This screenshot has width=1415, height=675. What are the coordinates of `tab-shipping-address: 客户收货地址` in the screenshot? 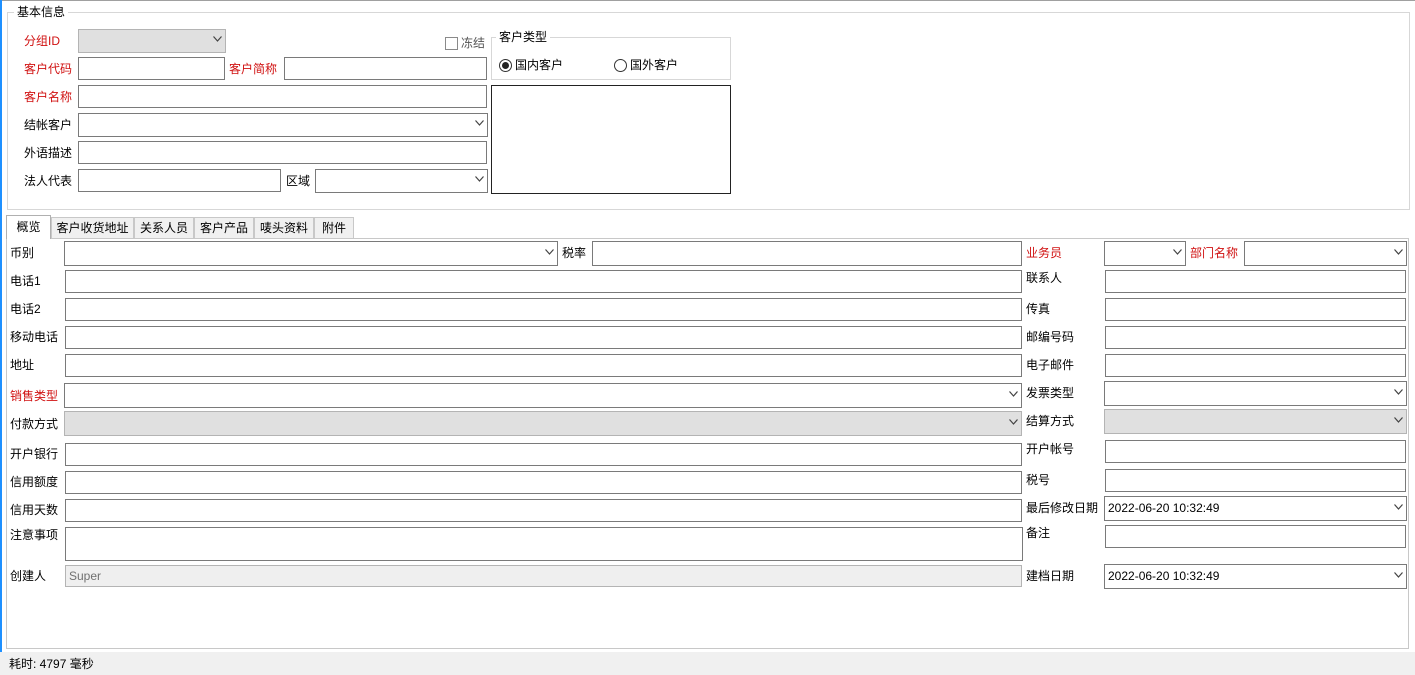 It's located at (92, 228).